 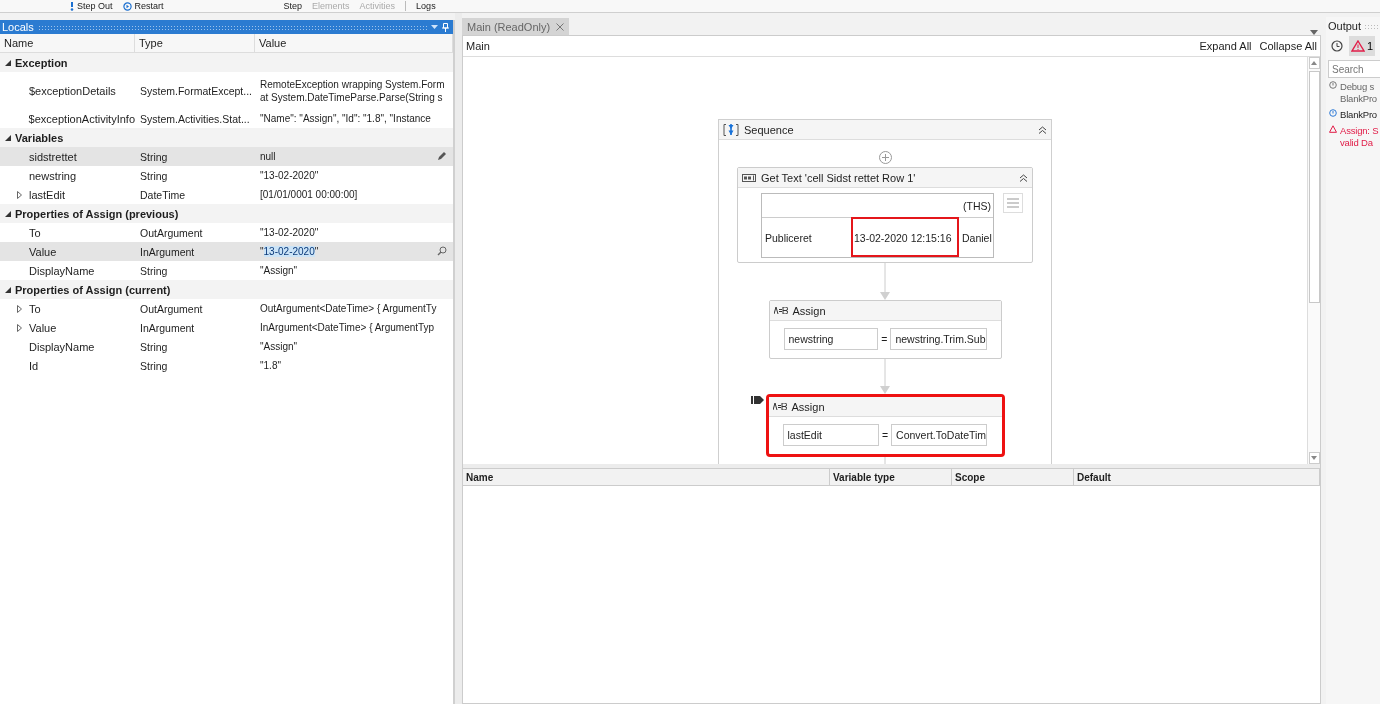 What do you see at coordinates (1333, 129) in the screenshot?
I see `warning-icon` at bounding box center [1333, 129].